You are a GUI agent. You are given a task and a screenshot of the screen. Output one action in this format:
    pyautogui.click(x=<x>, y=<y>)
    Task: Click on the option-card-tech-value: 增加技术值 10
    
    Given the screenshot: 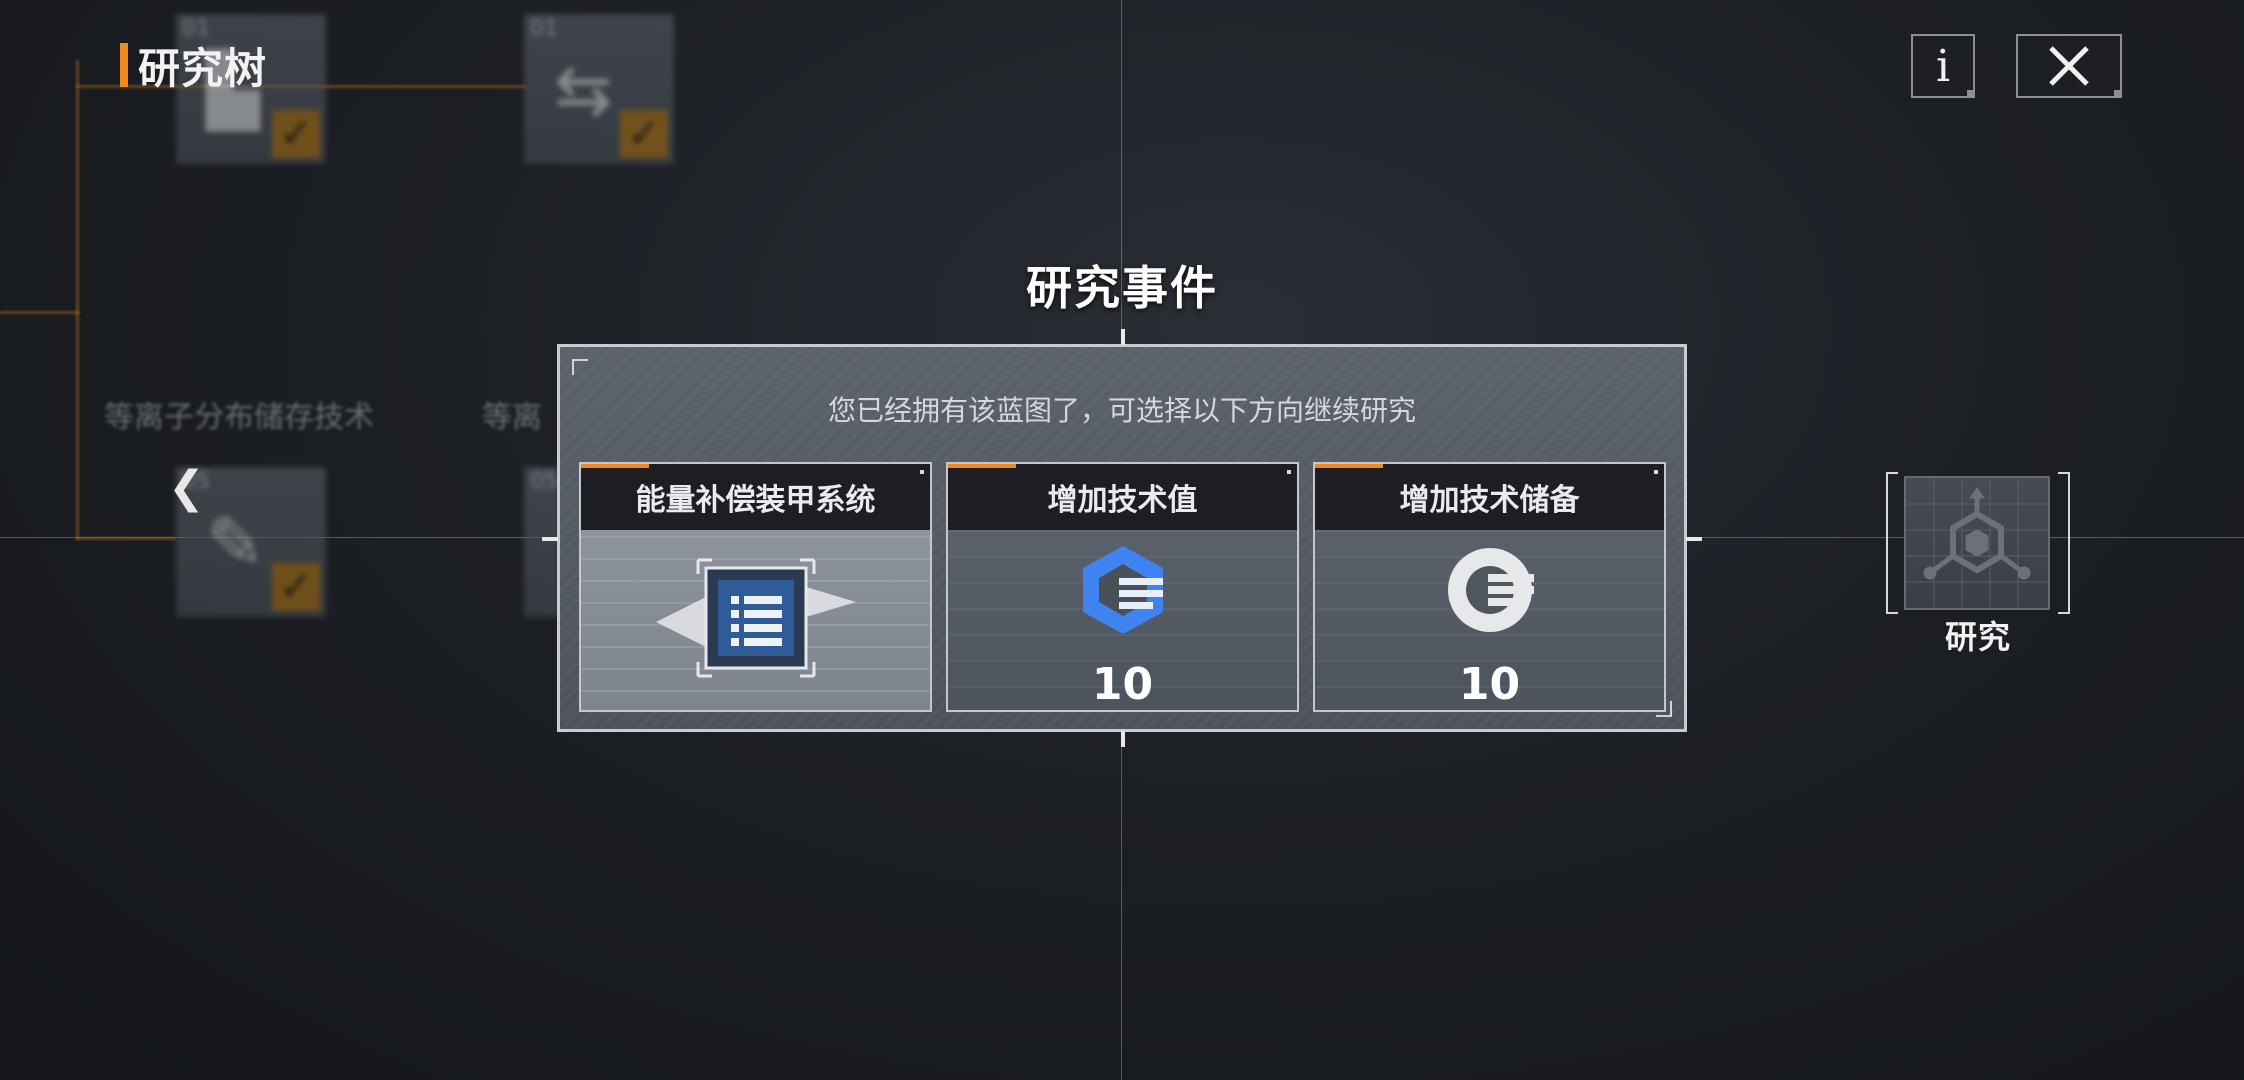 What is the action you would take?
    pyautogui.click(x=1122, y=587)
    